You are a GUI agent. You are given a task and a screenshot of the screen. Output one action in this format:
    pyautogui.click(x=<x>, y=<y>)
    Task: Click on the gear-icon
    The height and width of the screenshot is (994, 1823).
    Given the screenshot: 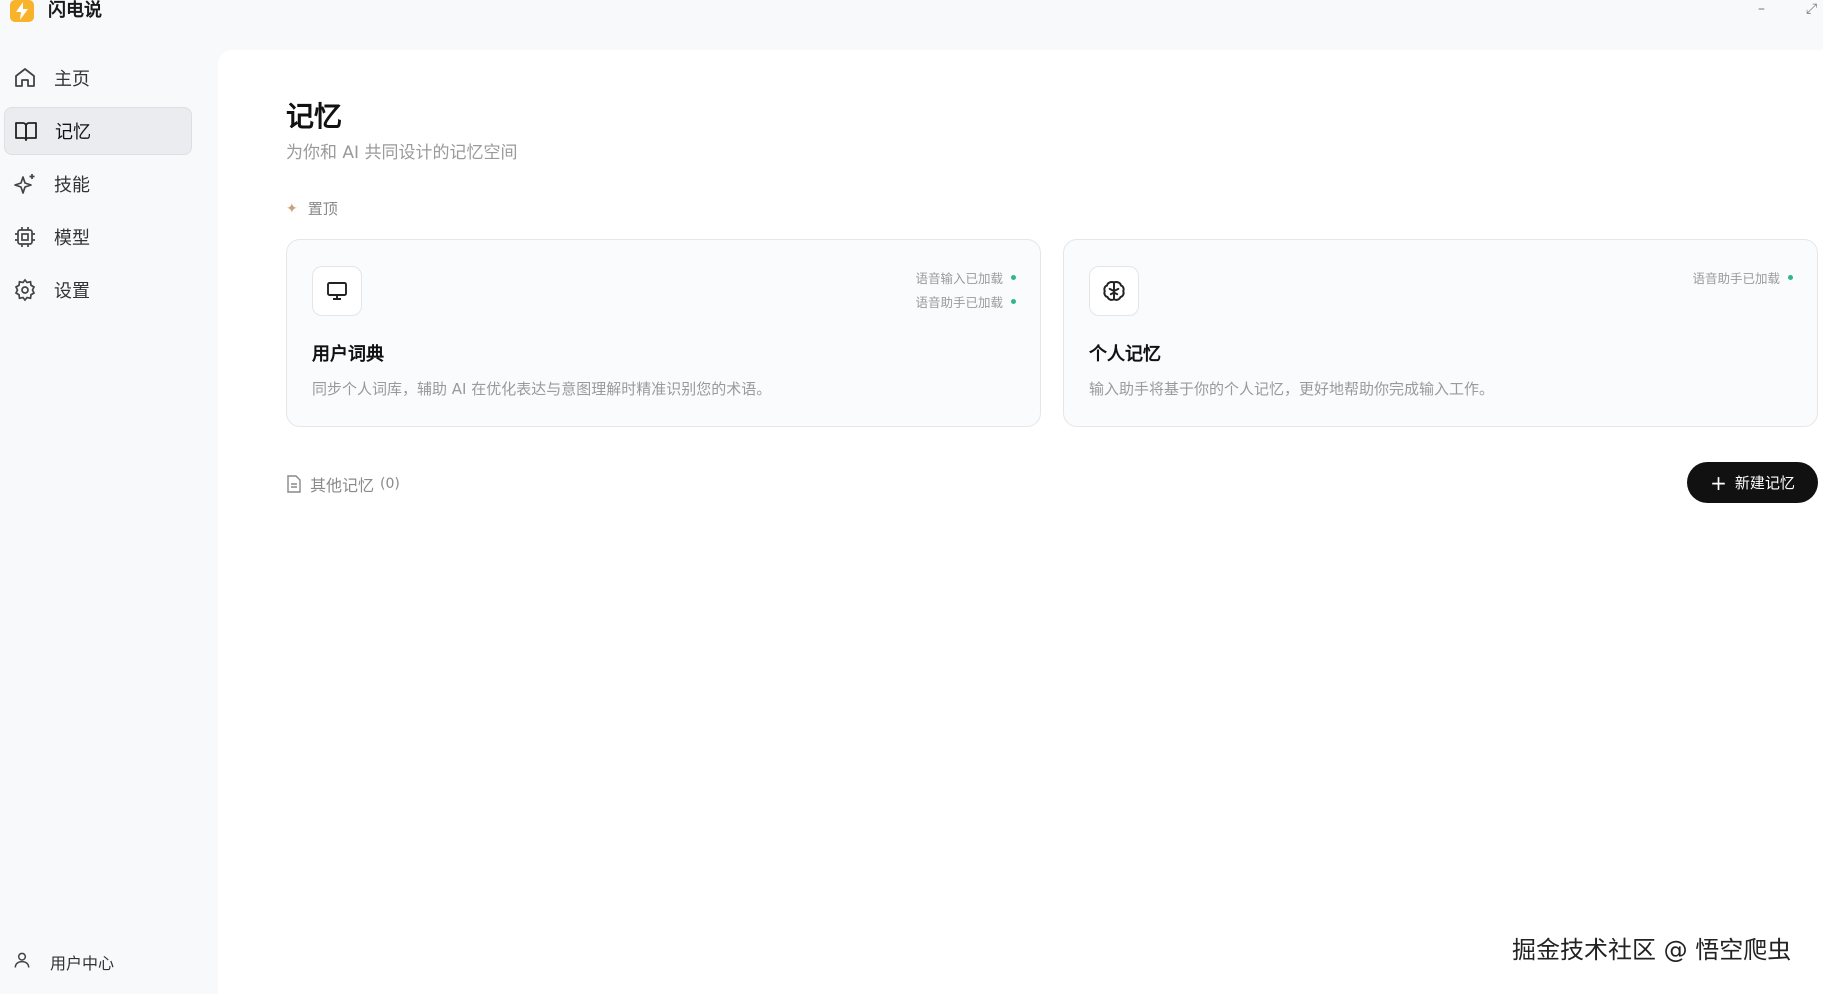 What is the action you would take?
    pyautogui.click(x=25, y=290)
    